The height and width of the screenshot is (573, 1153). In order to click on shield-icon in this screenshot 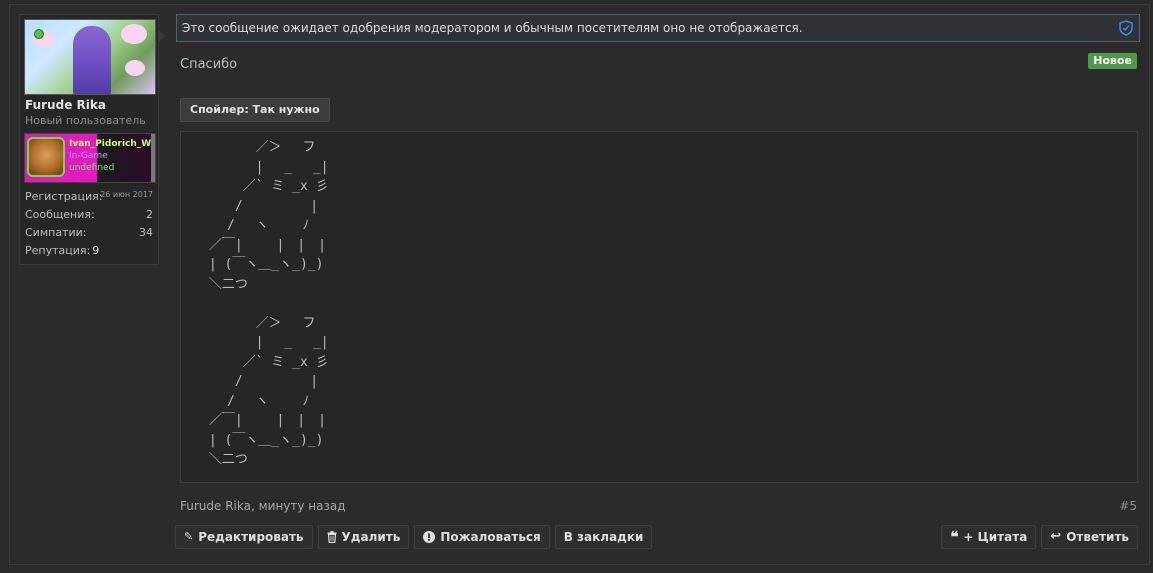, I will do `click(1126, 28)`.